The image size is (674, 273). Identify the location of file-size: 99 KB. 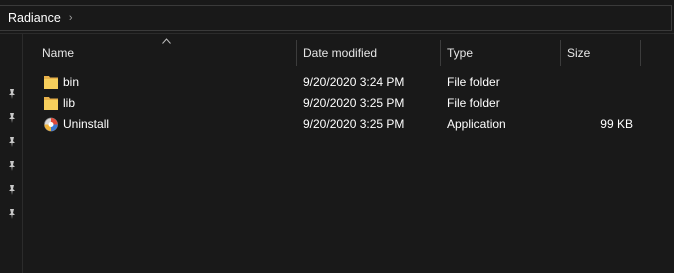
(616, 124).